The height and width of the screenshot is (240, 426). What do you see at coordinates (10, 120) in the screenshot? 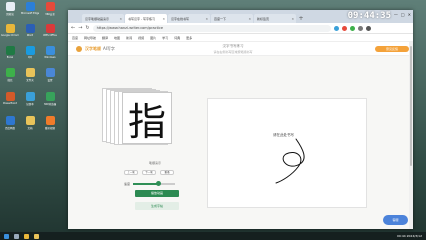
I see `cloud-icon` at bounding box center [10, 120].